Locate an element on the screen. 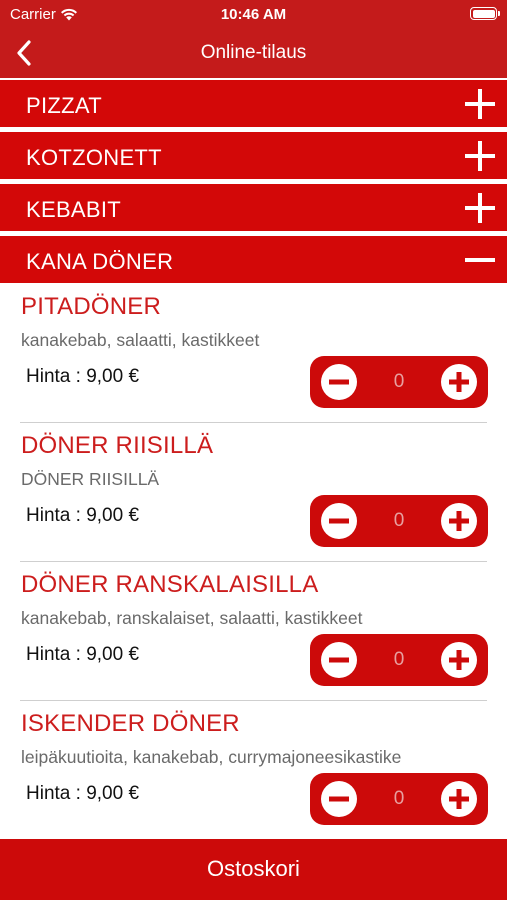  category-pizzat: PIZZAT is located at coordinates (253, 103).